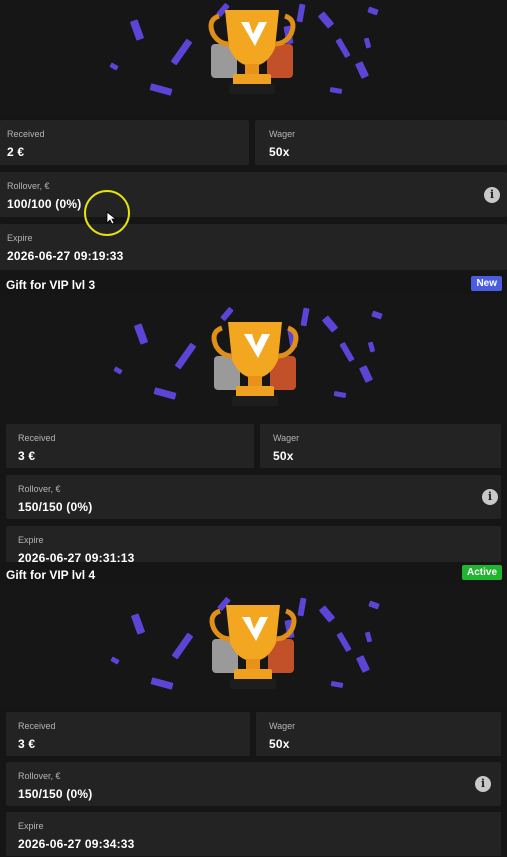 The width and height of the screenshot is (507, 857). Describe the element at coordinates (44, 204) in the screenshot. I see `rollover-value: 100/100 (0%)` at that location.